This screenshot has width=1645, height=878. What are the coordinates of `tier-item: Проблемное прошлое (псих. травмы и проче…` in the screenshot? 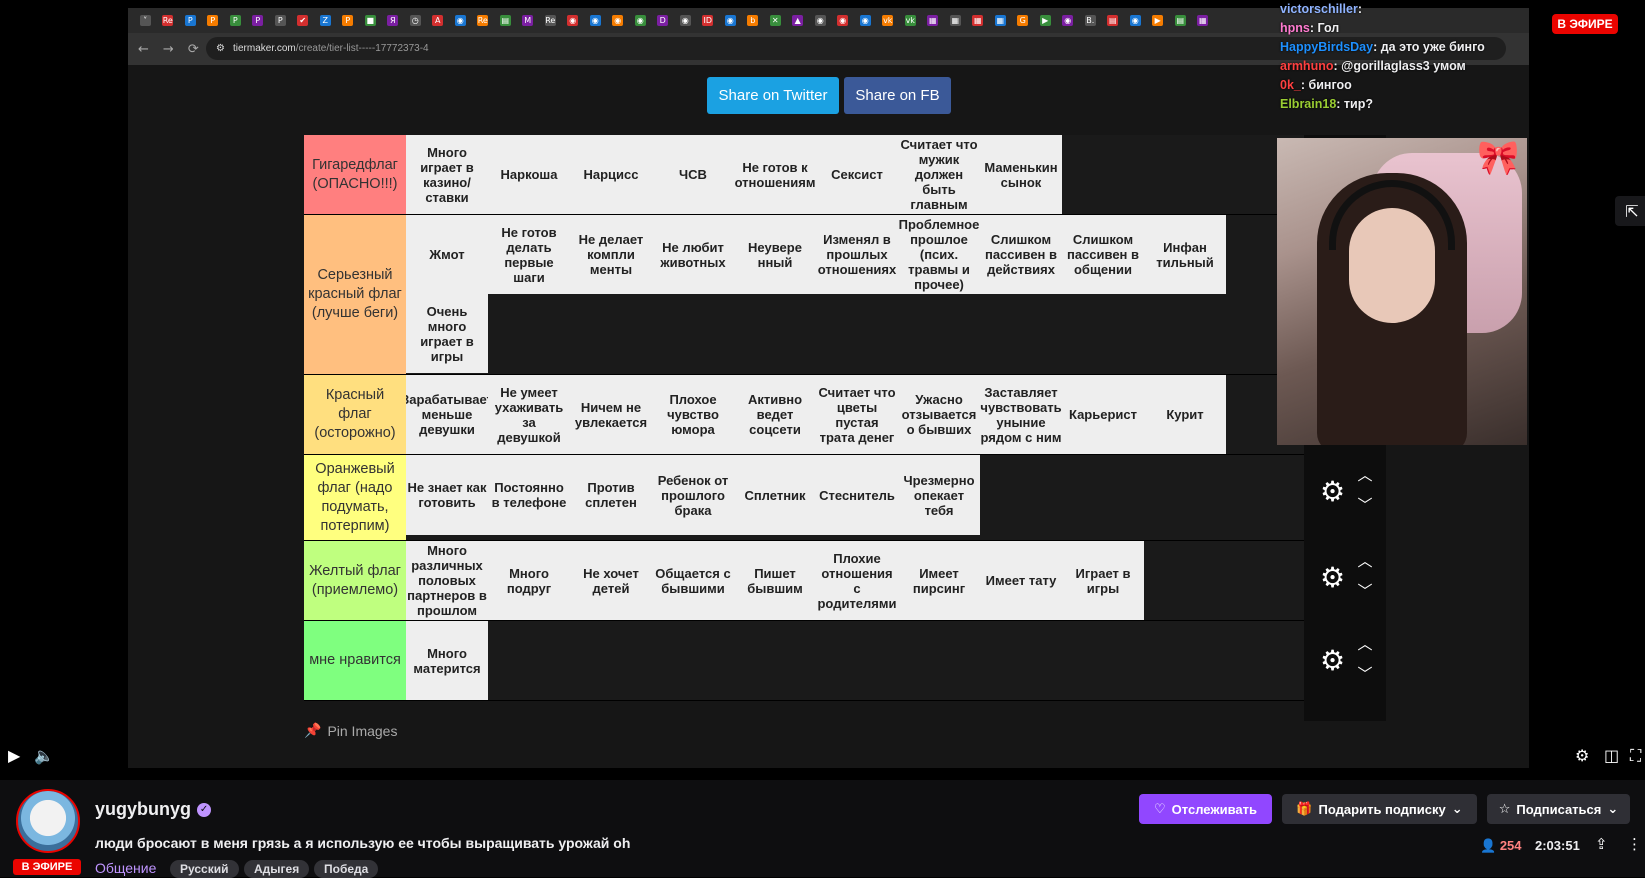 It's located at (939, 254).